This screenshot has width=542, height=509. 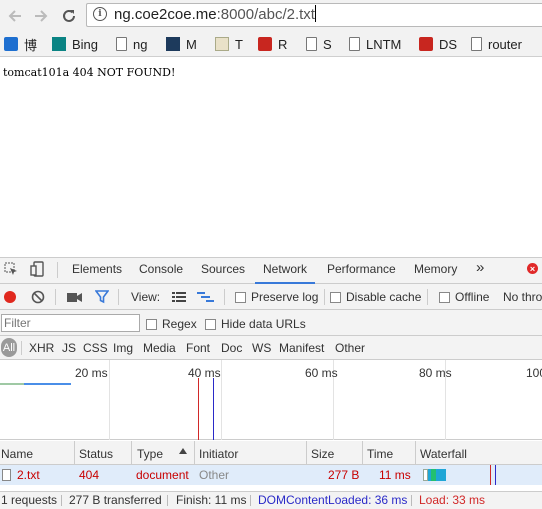 What do you see at coordinates (361, 269) in the screenshot?
I see `tab-performance: Performance` at bounding box center [361, 269].